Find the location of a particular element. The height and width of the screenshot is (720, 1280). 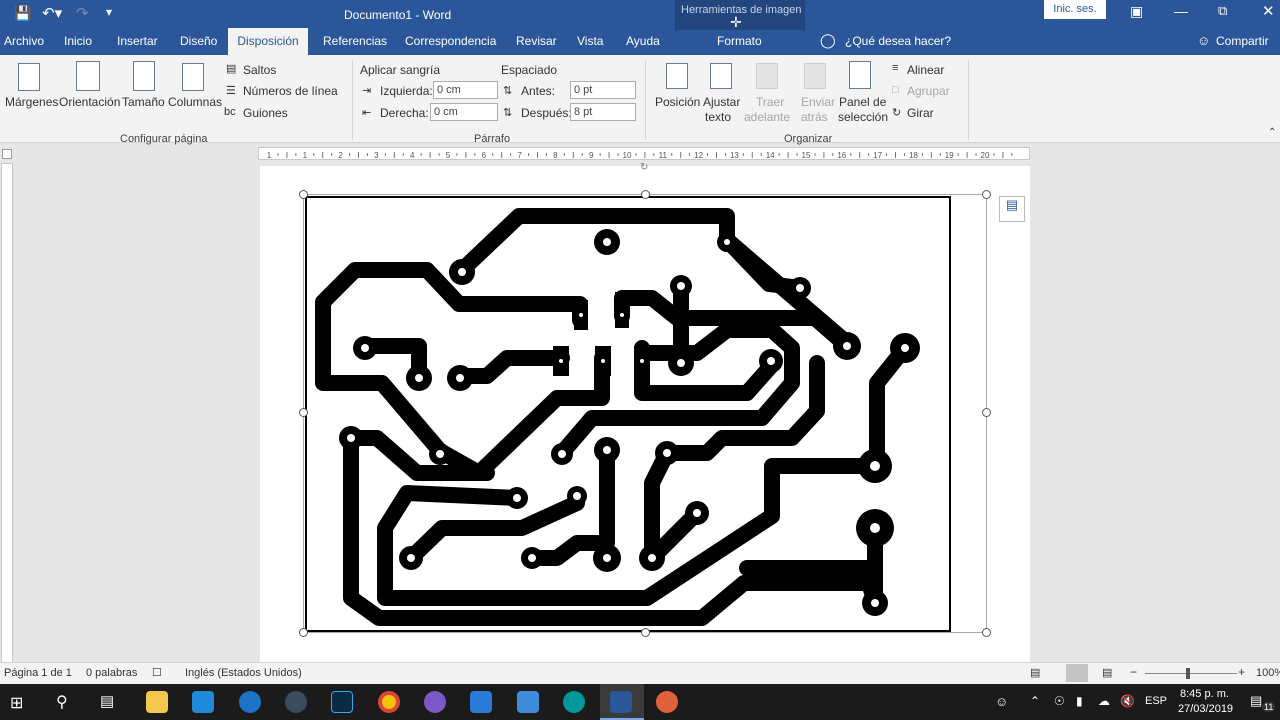

tell-me-search: ¿Qué desea hacer? is located at coordinates (898, 41).